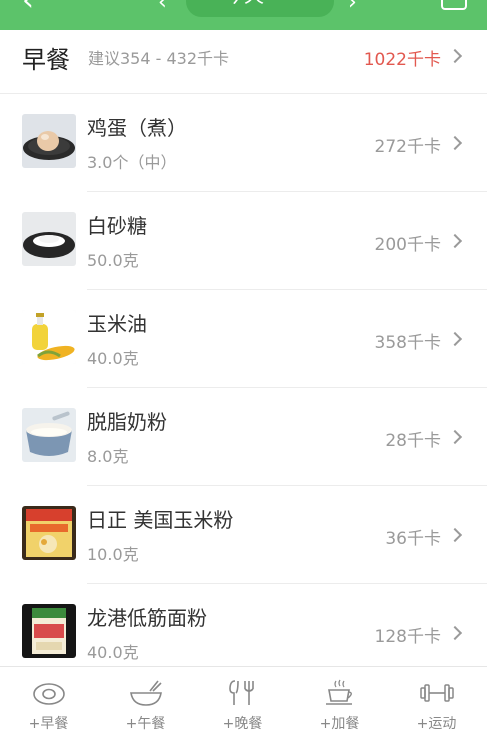 This screenshot has width=487, height=730. Describe the element at coordinates (407, 147) in the screenshot. I see `food-calories: 272千卡` at that location.